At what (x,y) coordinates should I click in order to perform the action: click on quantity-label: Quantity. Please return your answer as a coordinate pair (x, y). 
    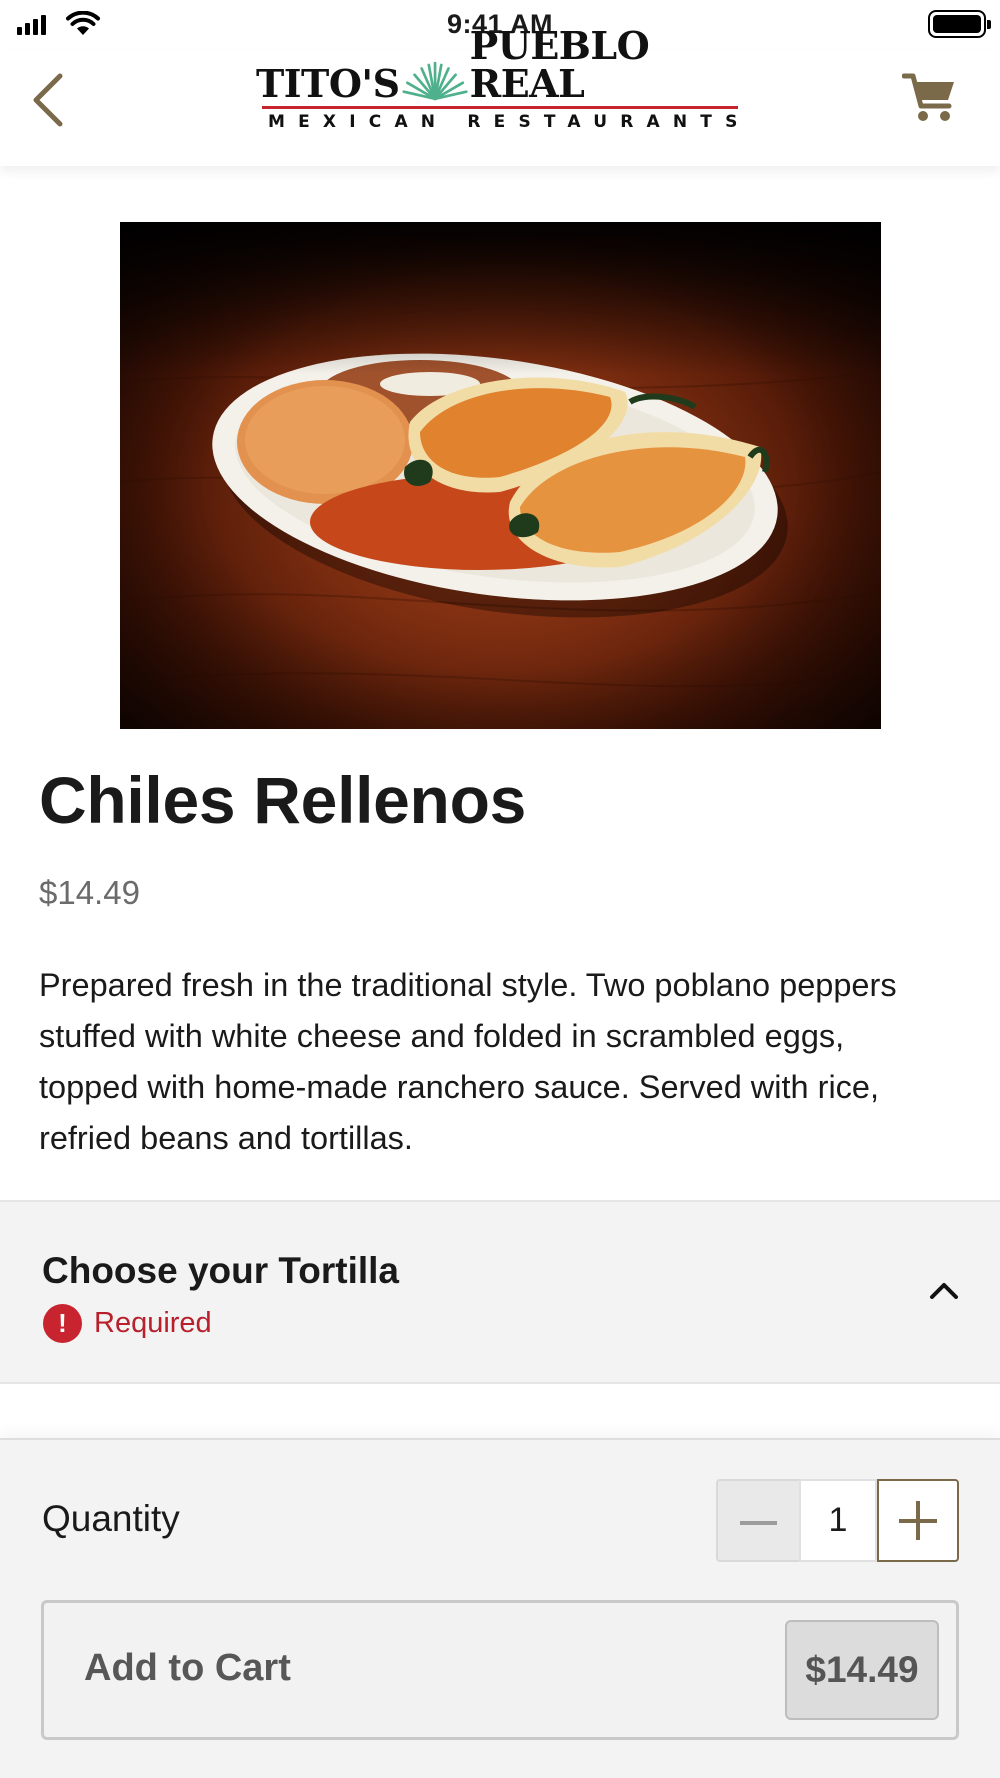
    Looking at the image, I should click on (111, 1518).